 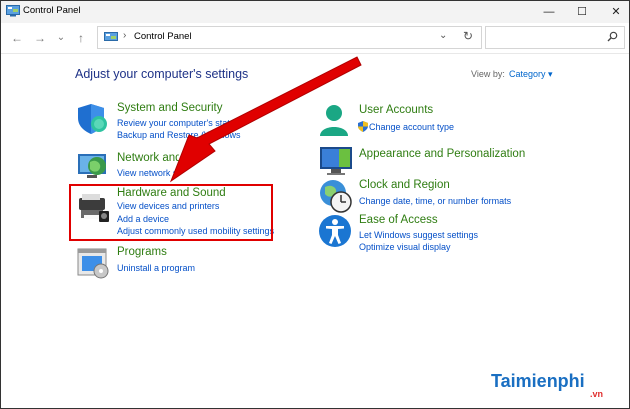 I want to click on view-by-label: View by:, so click(x=488, y=74).